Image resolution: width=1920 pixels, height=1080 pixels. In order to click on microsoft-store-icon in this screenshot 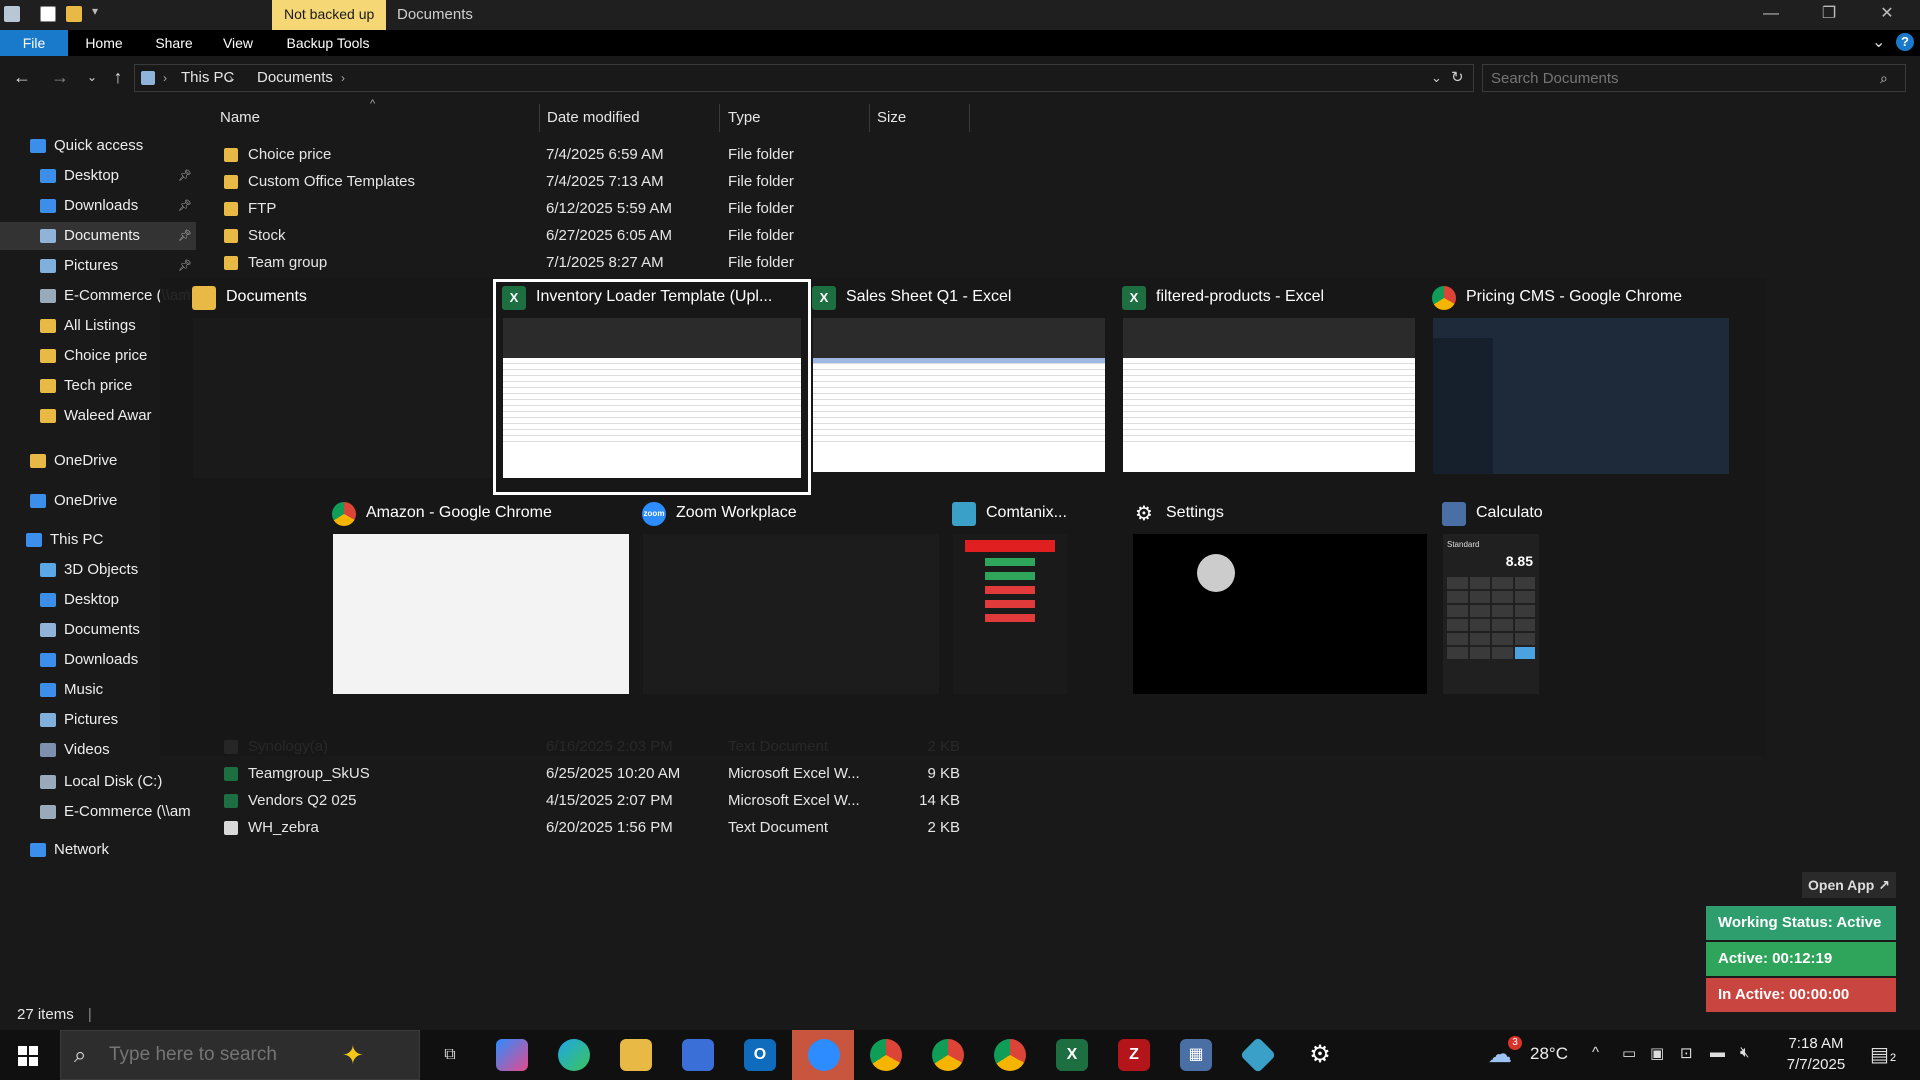, I will do `click(698, 1055)`.